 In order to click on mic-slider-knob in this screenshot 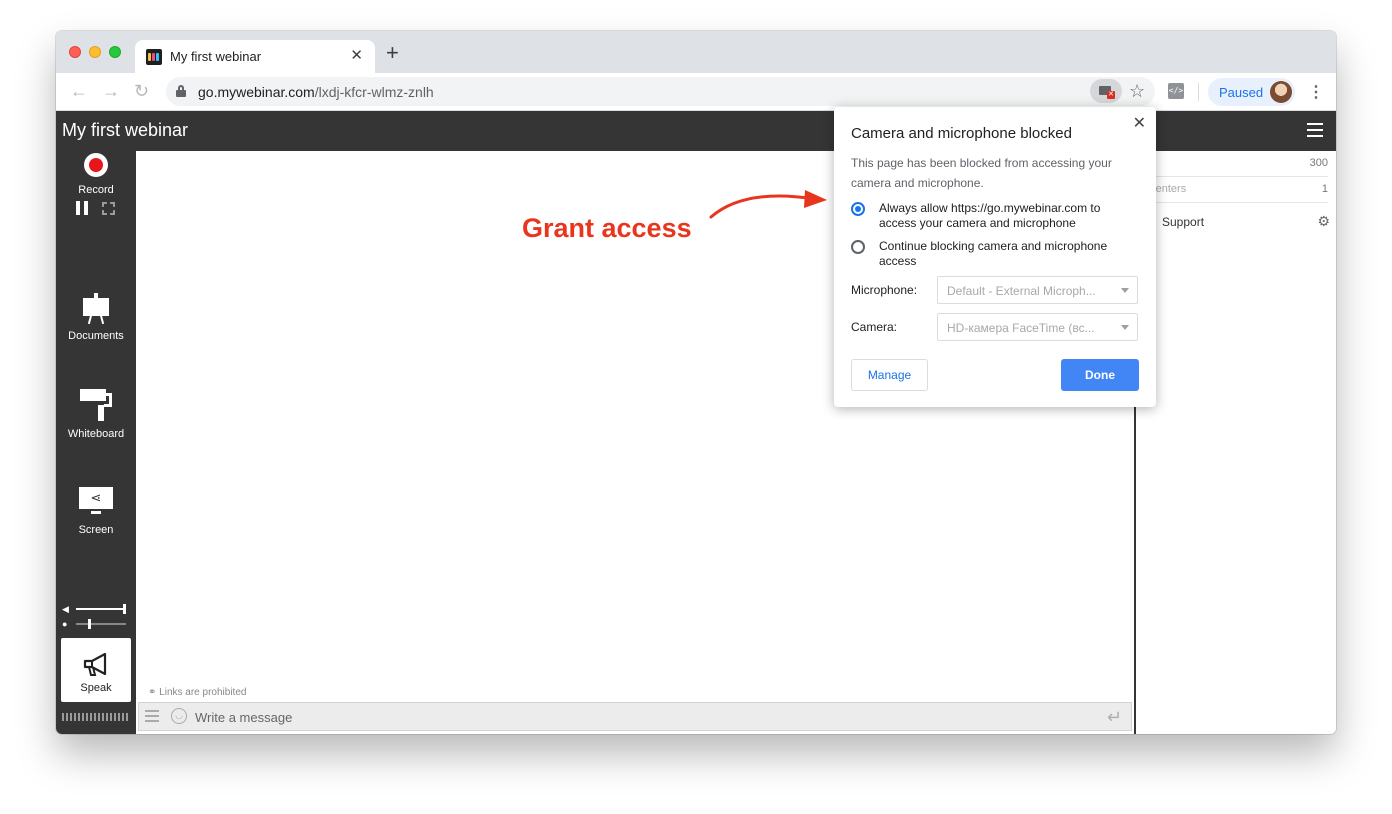, I will do `click(89, 624)`.